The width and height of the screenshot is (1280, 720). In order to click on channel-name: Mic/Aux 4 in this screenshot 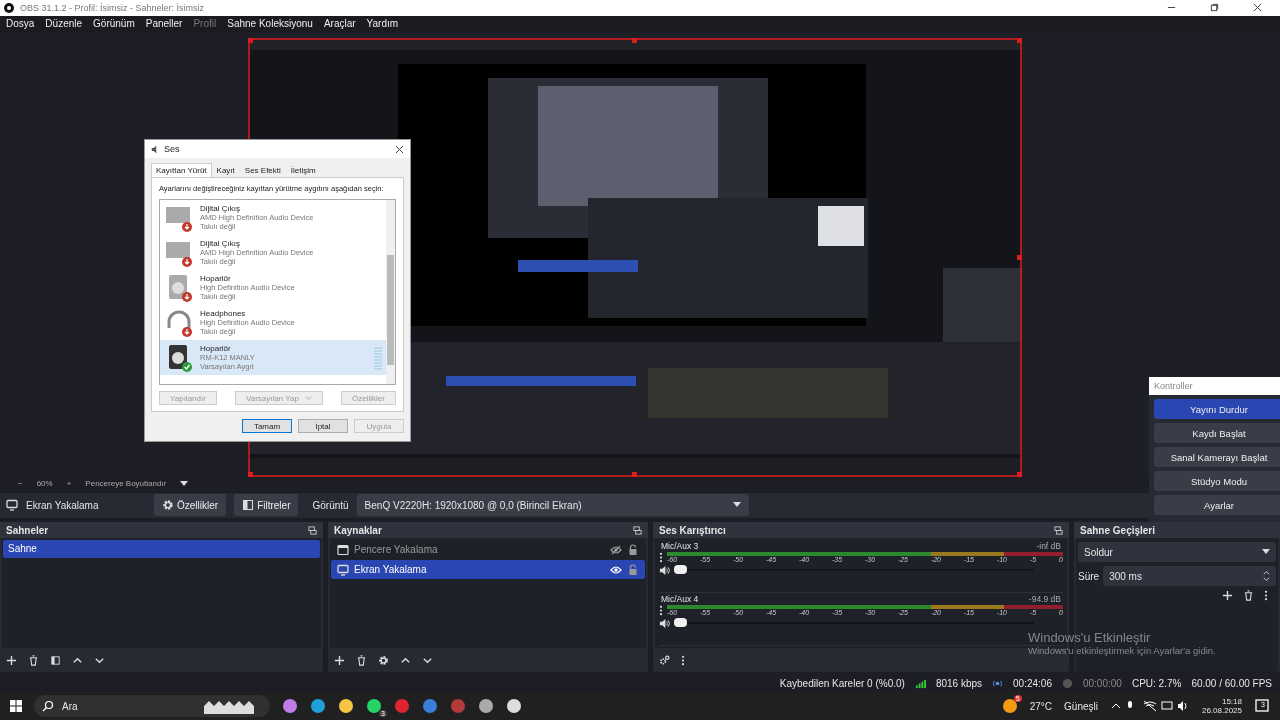, I will do `click(680, 599)`.